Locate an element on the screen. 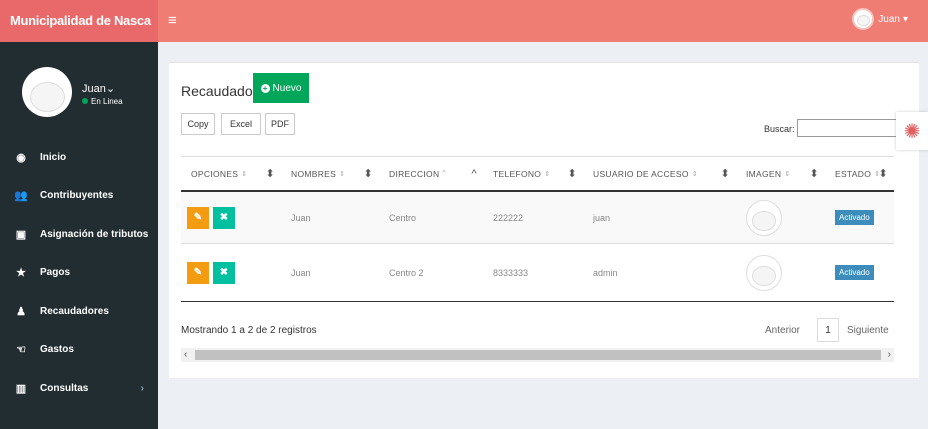 This screenshot has width=928, height=429. status-dot-icon is located at coordinates (85, 101).